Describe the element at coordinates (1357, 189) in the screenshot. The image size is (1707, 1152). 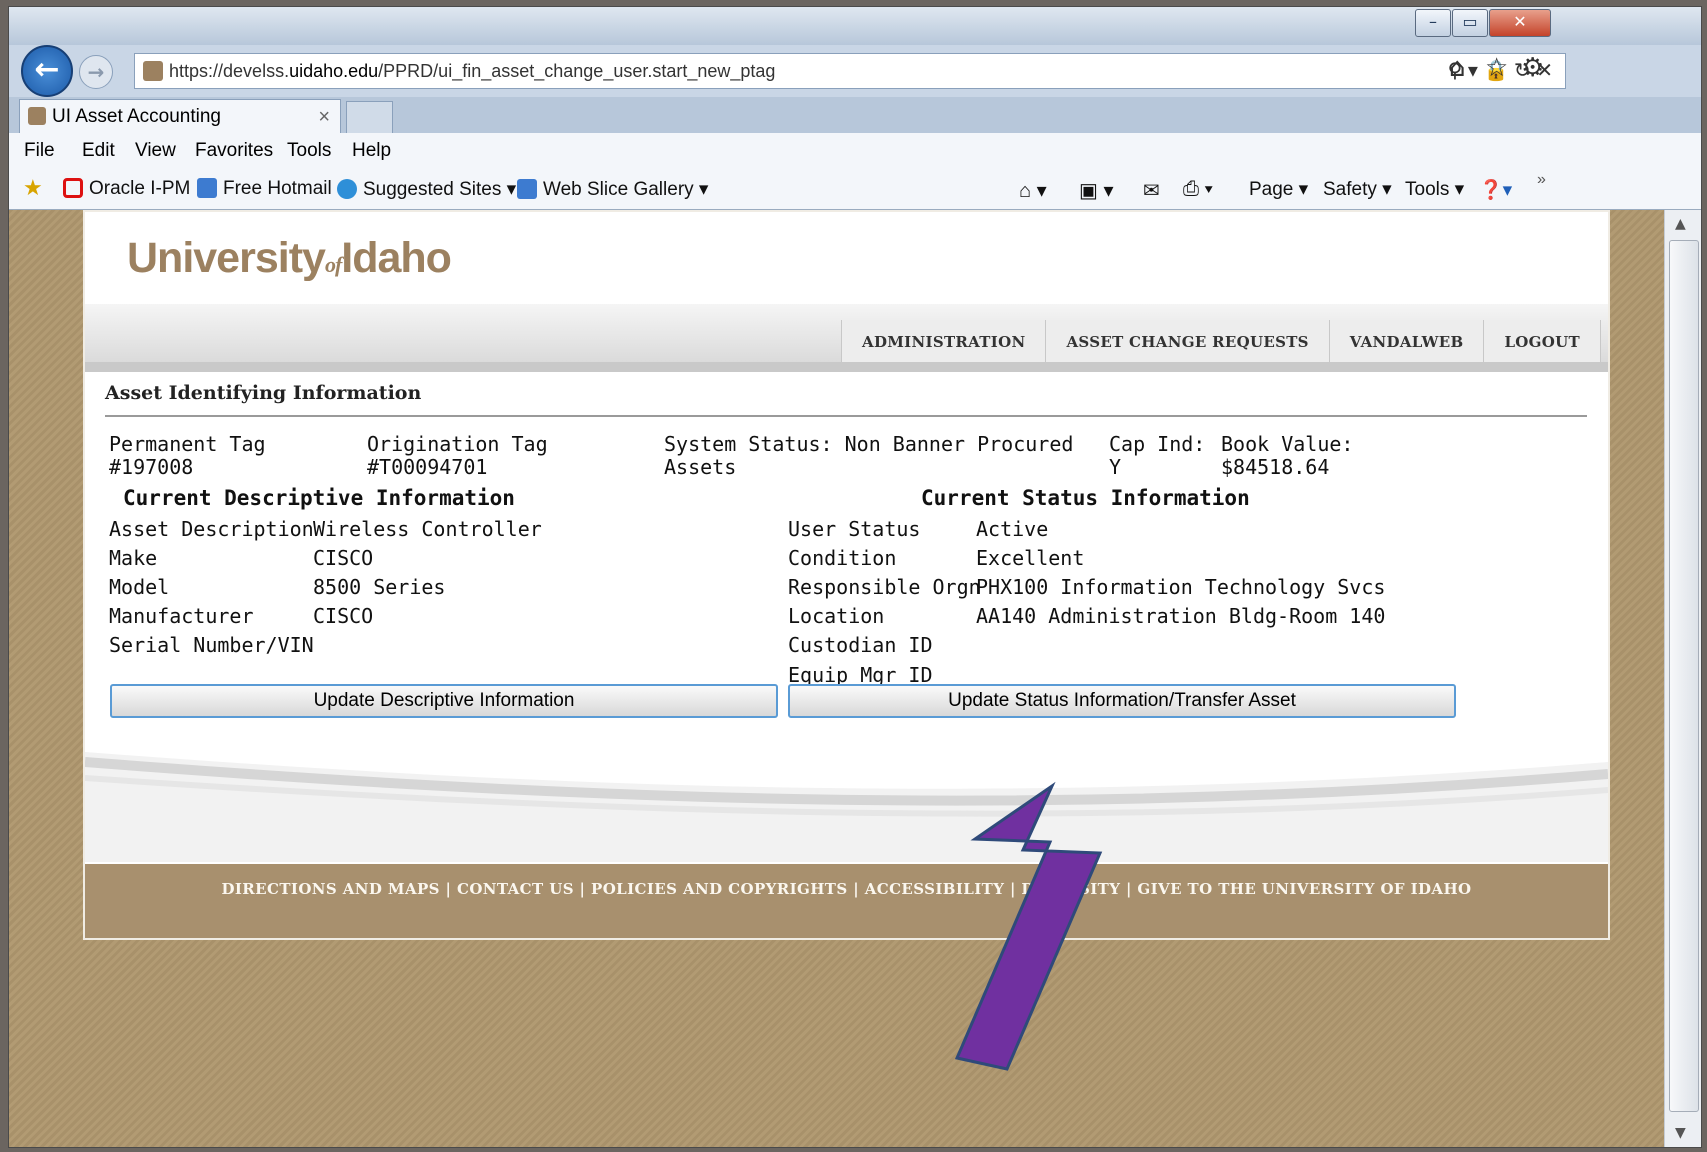
I see `safety-menu: Safety ▾` at that location.